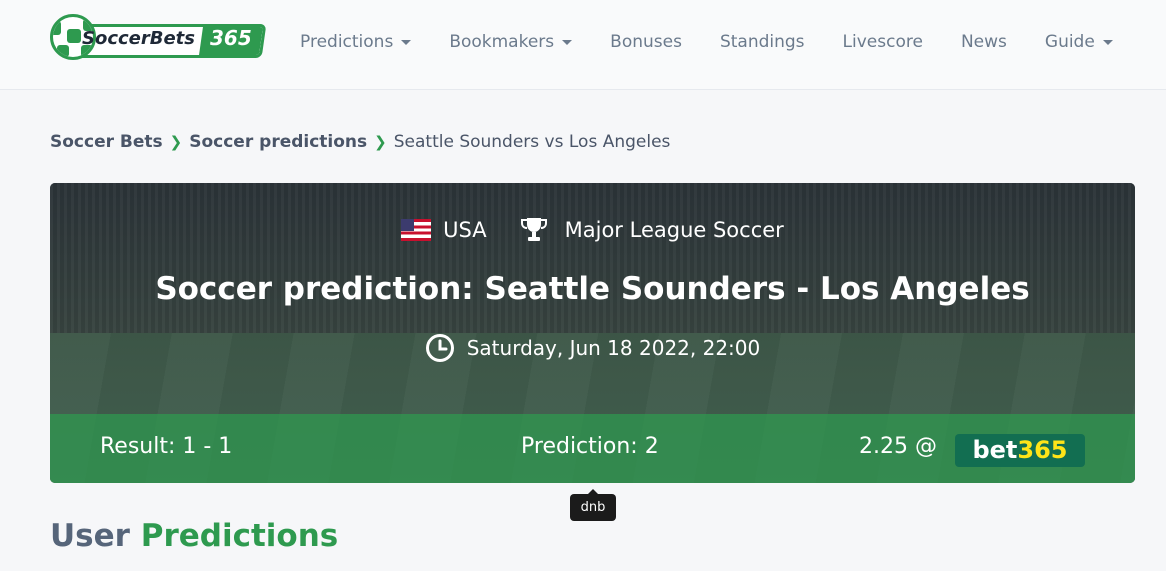 This screenshot has height=571, width=1166. I want to click on trophy-icon, so click(533, 229).